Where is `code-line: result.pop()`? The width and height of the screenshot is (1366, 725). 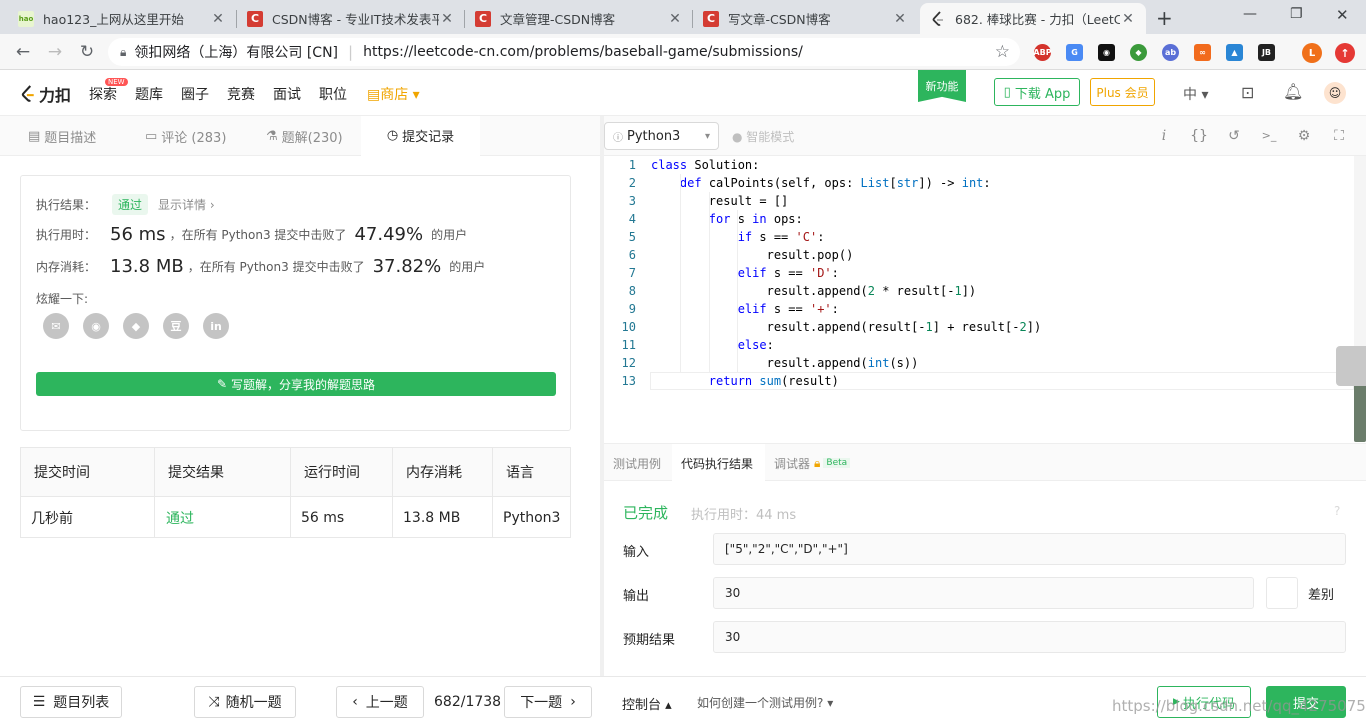
code-line: result.pop() is located at coordinates (752, 255).